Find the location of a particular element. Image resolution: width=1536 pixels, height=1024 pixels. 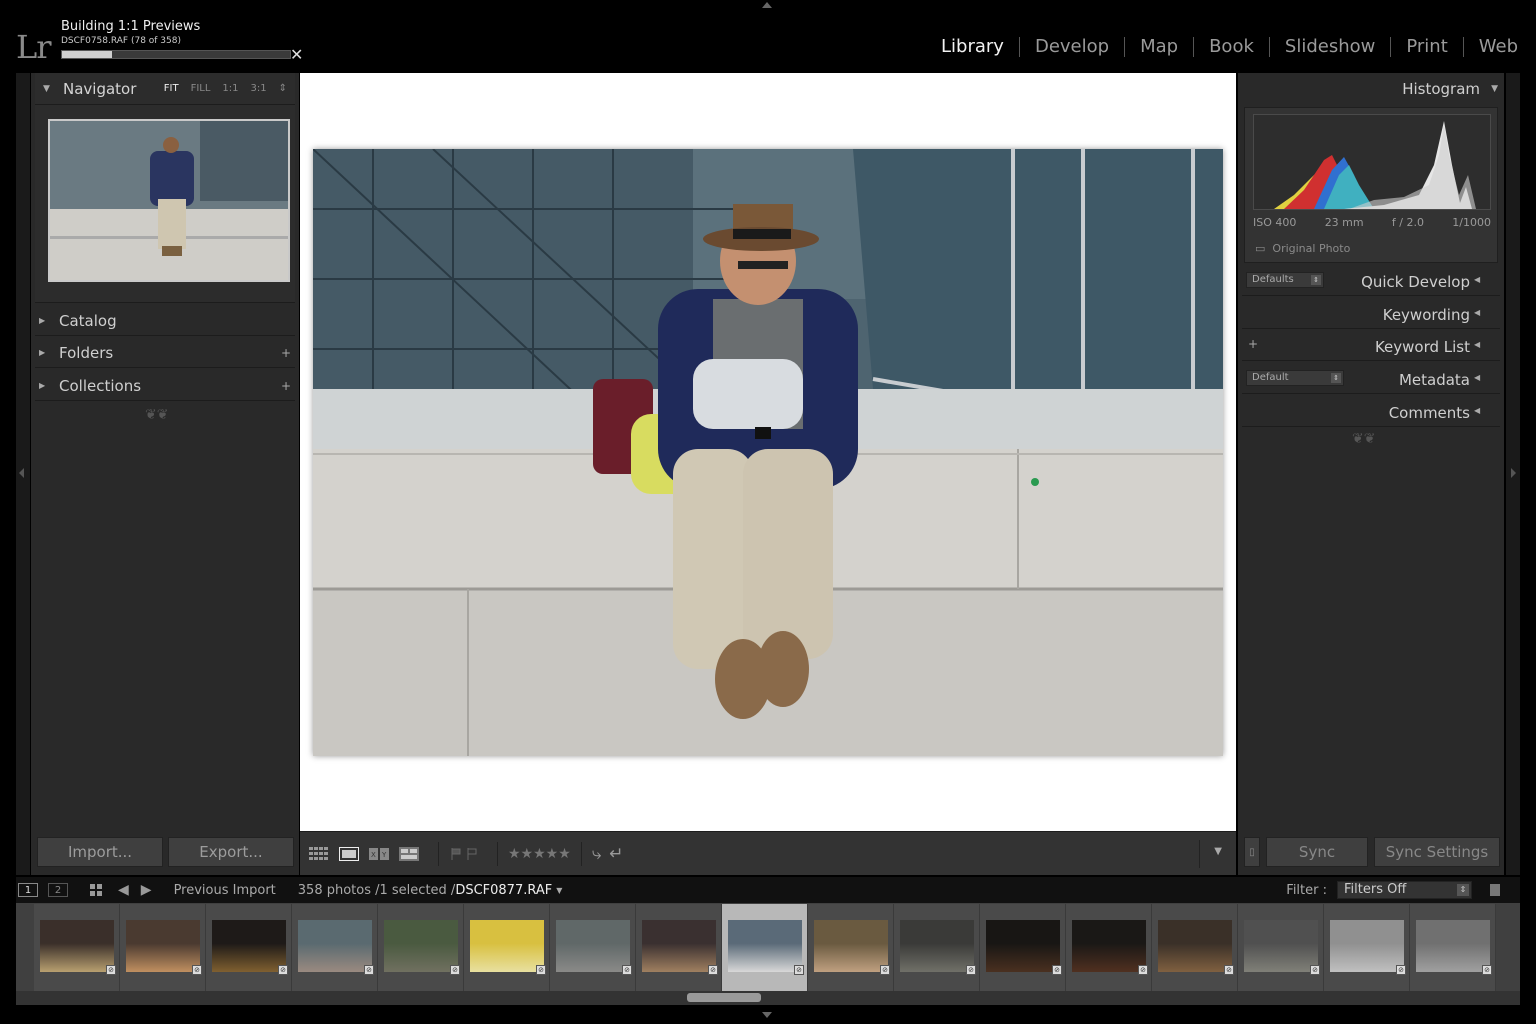

sync-settings-button: Sync Settings is located at coordinates (1437, 852).